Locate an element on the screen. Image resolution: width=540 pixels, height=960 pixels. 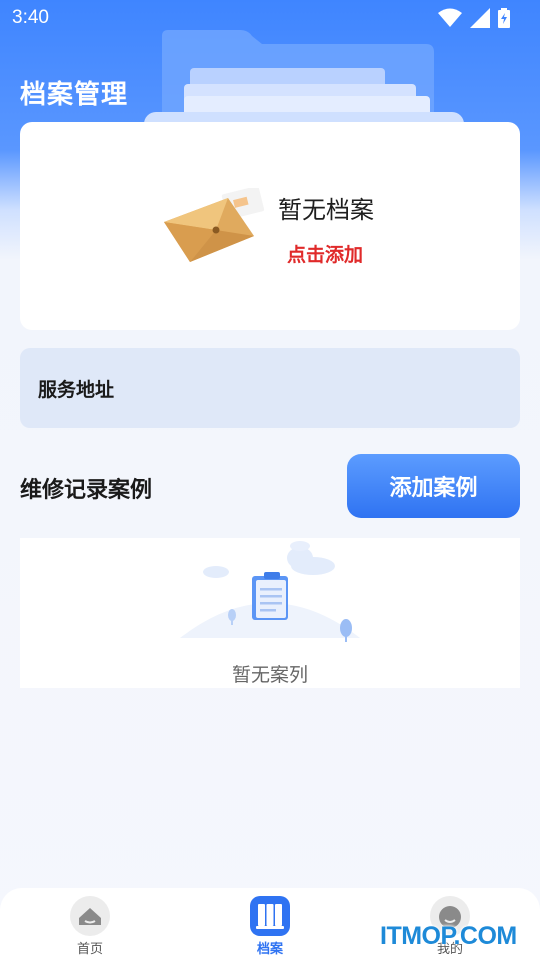
add-case-button: 添加案例 is located at coordinates (433, 486).